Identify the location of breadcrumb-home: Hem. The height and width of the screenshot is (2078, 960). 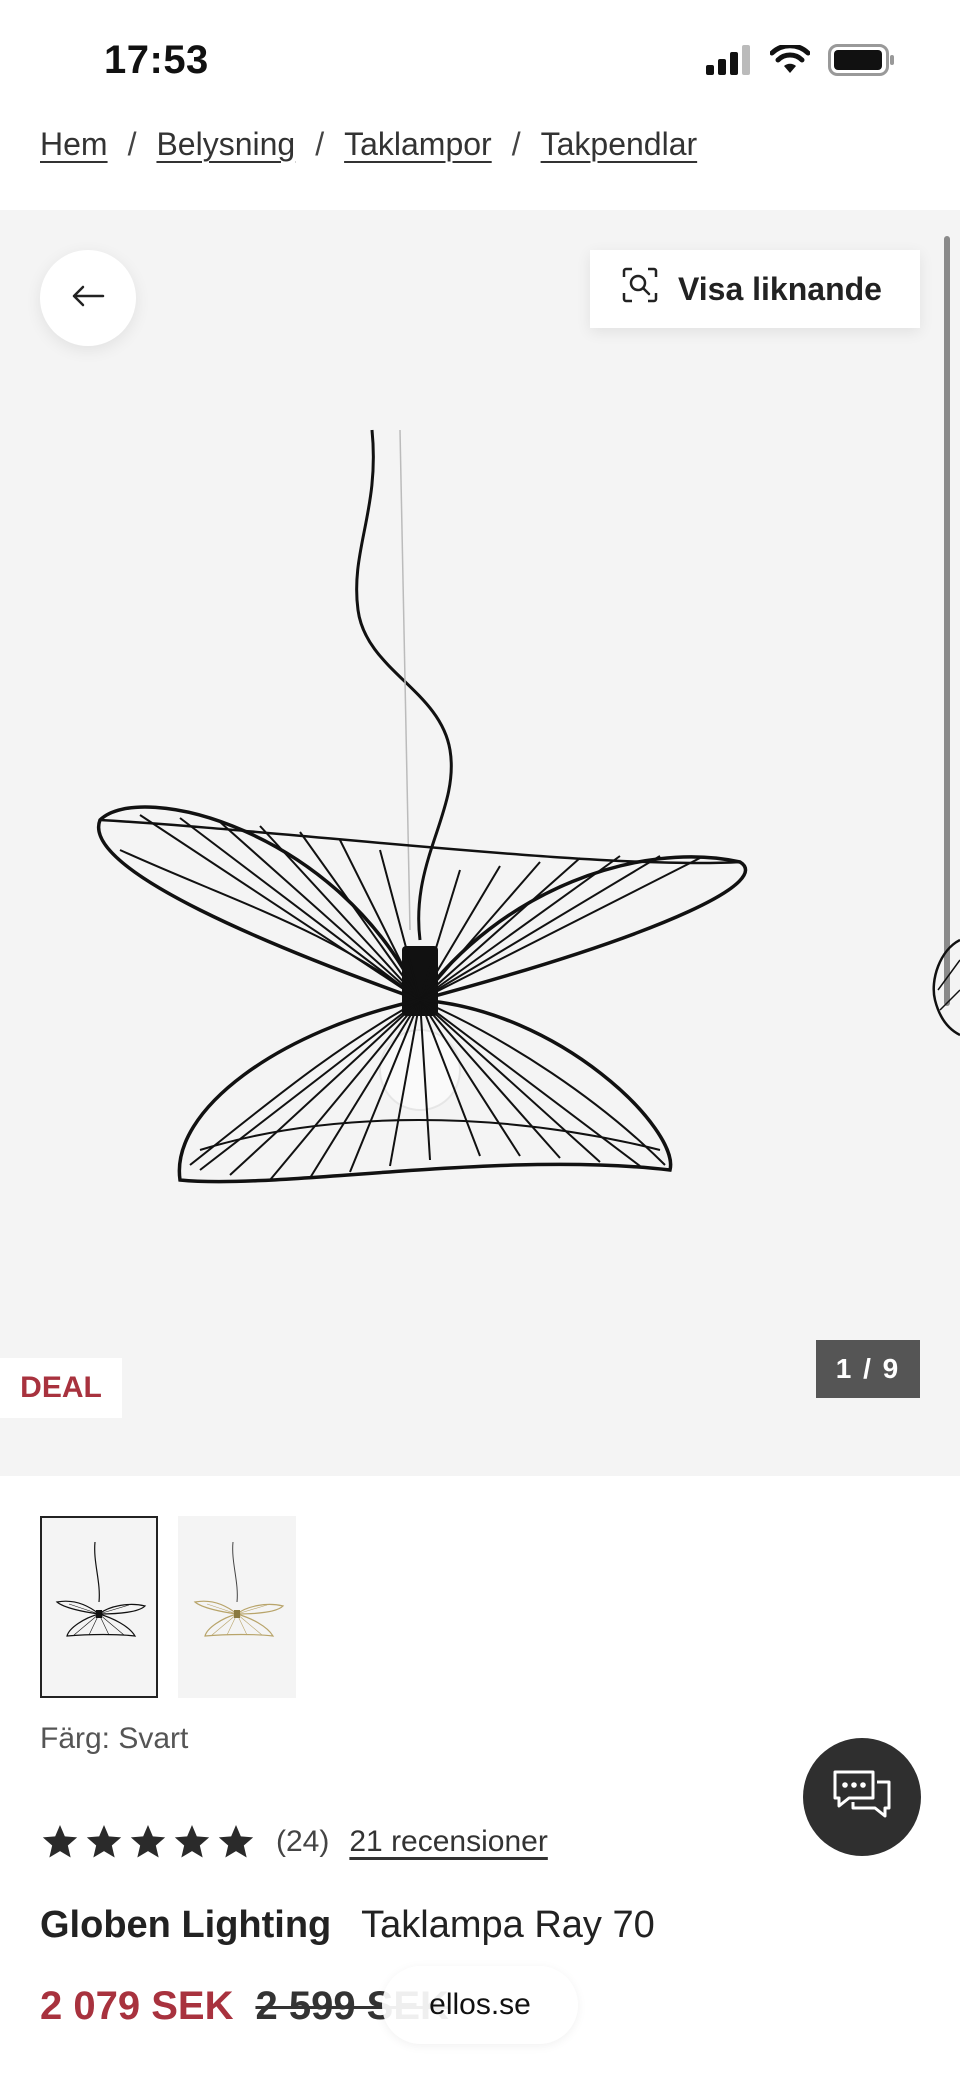
(74, 144).